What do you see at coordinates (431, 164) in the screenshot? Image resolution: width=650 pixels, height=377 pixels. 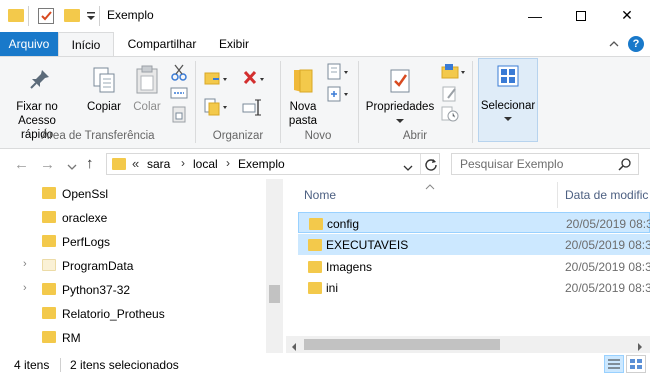 I see `refresh-button` at bounding box center [431, 164].